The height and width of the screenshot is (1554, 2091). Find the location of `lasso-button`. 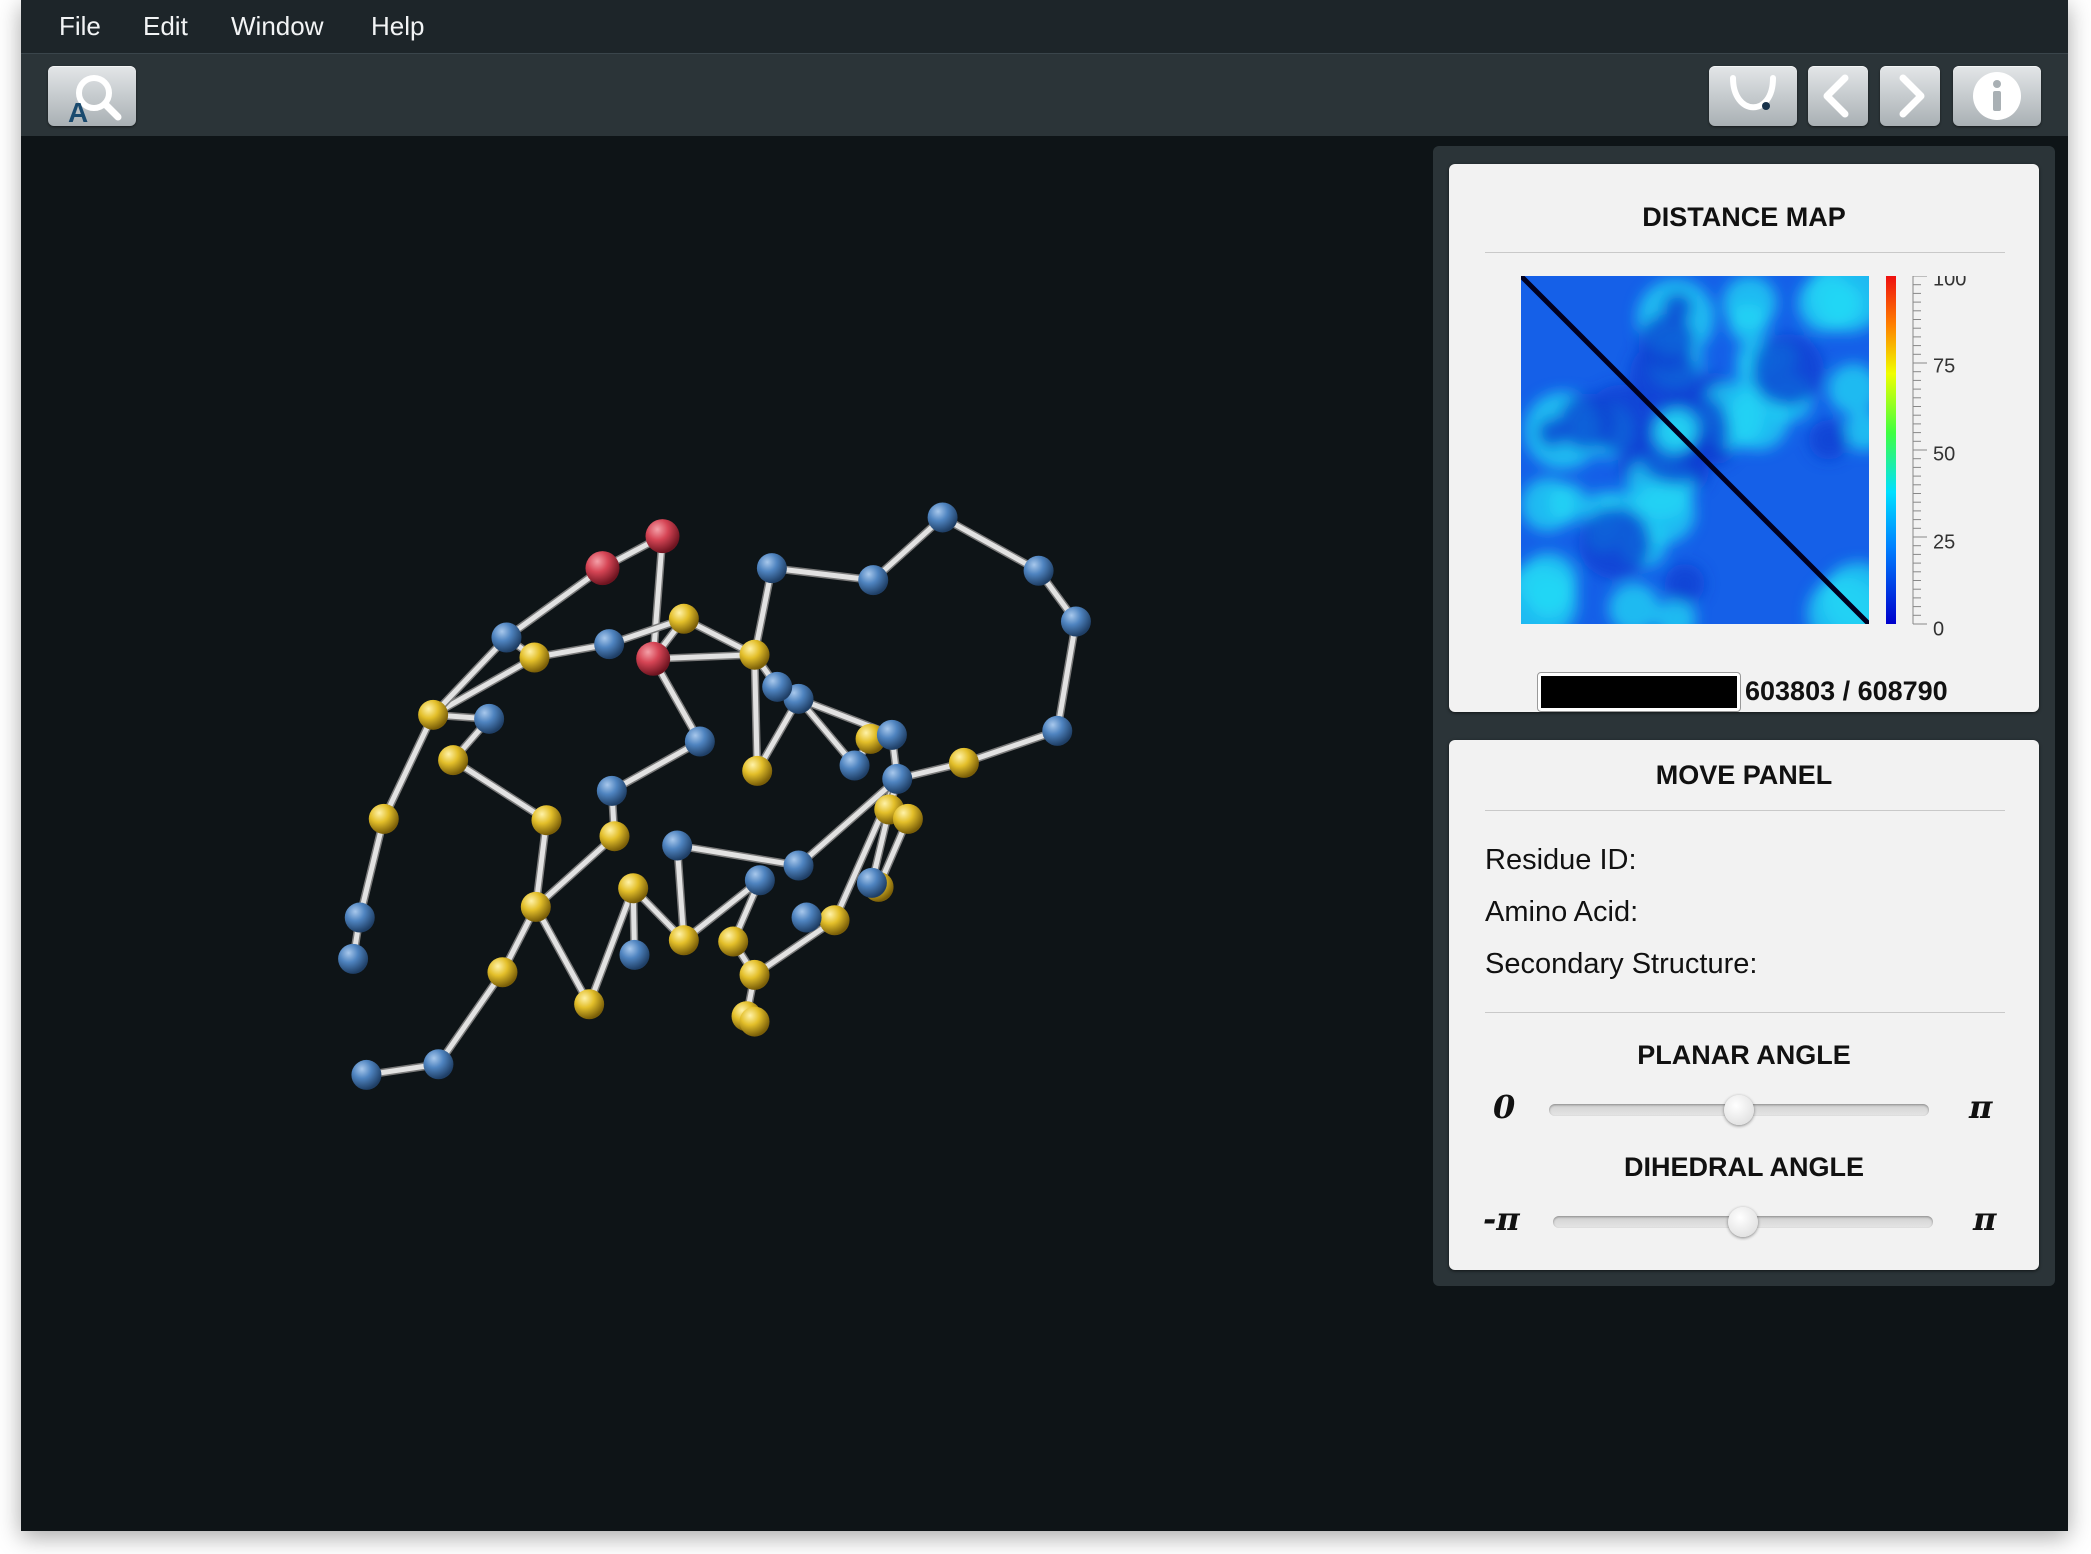

lasso-button is located at coordinates (1753, 96).